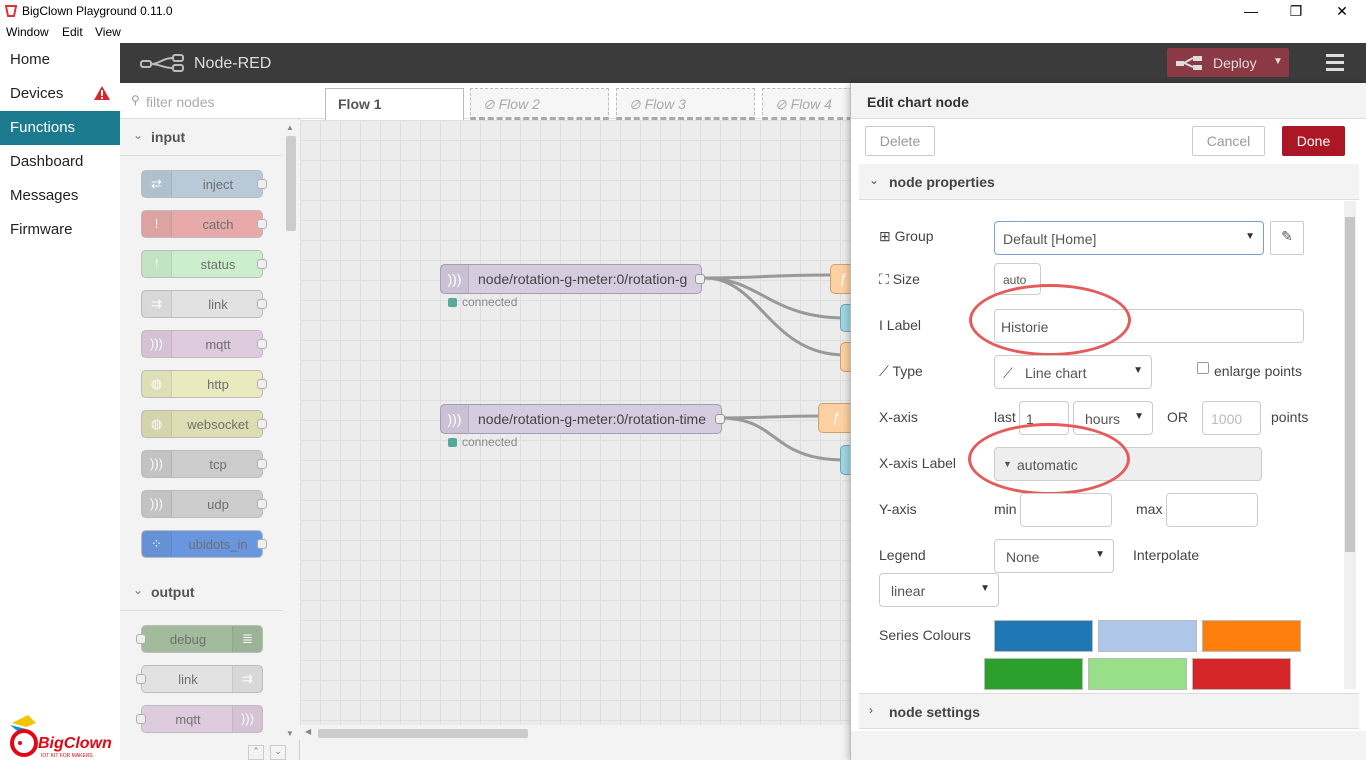 This screenshot has width=1366, height=760. Describe the element at coordinates (27, 32) in the screenshot. I see `menu-window: Window` at that location.